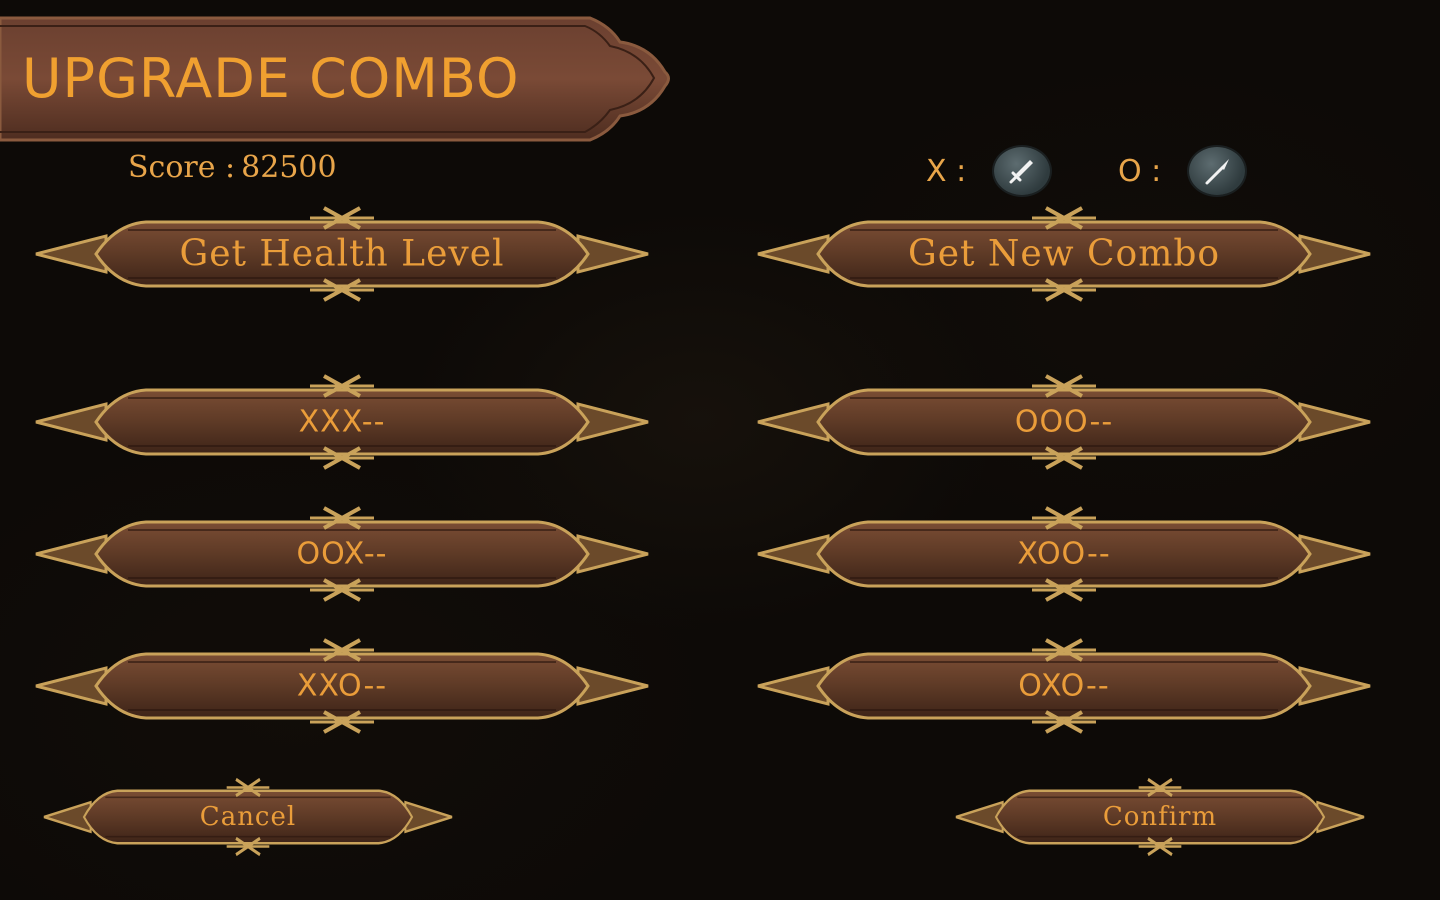 The image size is (1440, 900). I want to click on confirm-button: Confirm, so click(1160, 817).